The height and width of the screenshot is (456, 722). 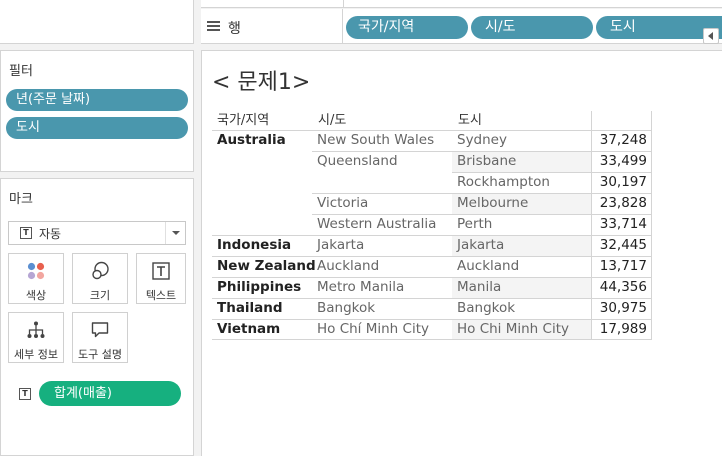 What do you see at coordinates (619, 287) in the screenshot?
I see `cell-sales: 44,356` at bounding box center [619, 287].